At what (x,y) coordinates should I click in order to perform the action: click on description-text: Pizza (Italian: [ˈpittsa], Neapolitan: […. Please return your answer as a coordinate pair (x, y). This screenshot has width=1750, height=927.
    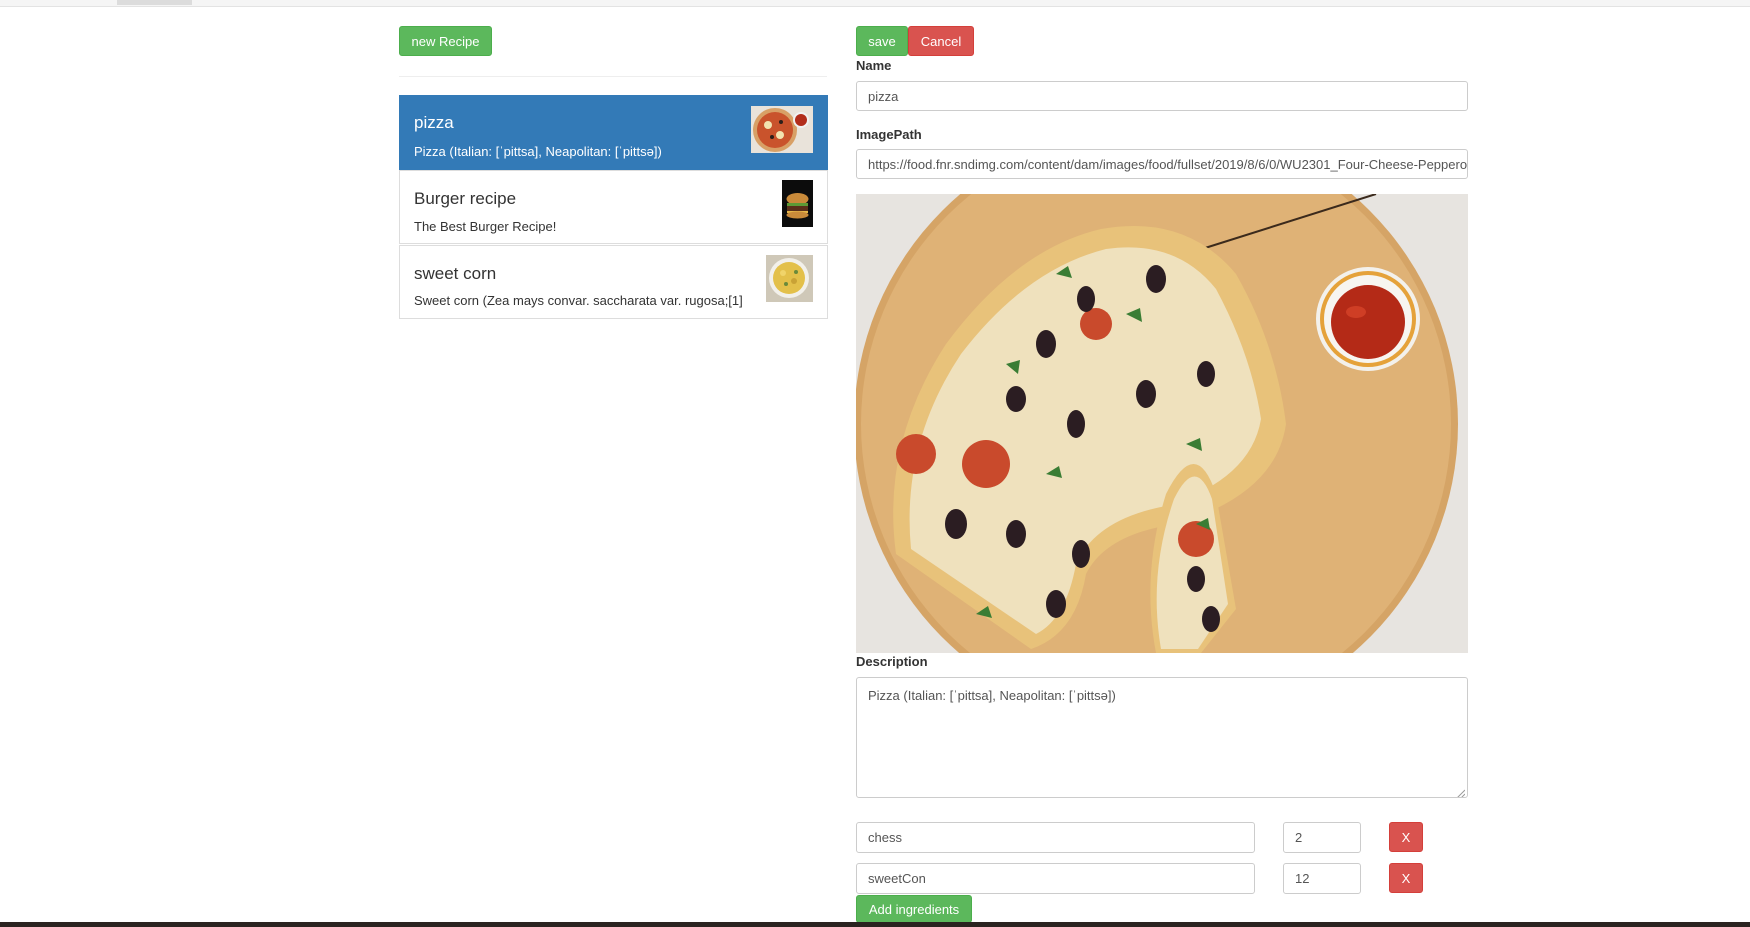
    Looking at the image, I should click on (992, 695).